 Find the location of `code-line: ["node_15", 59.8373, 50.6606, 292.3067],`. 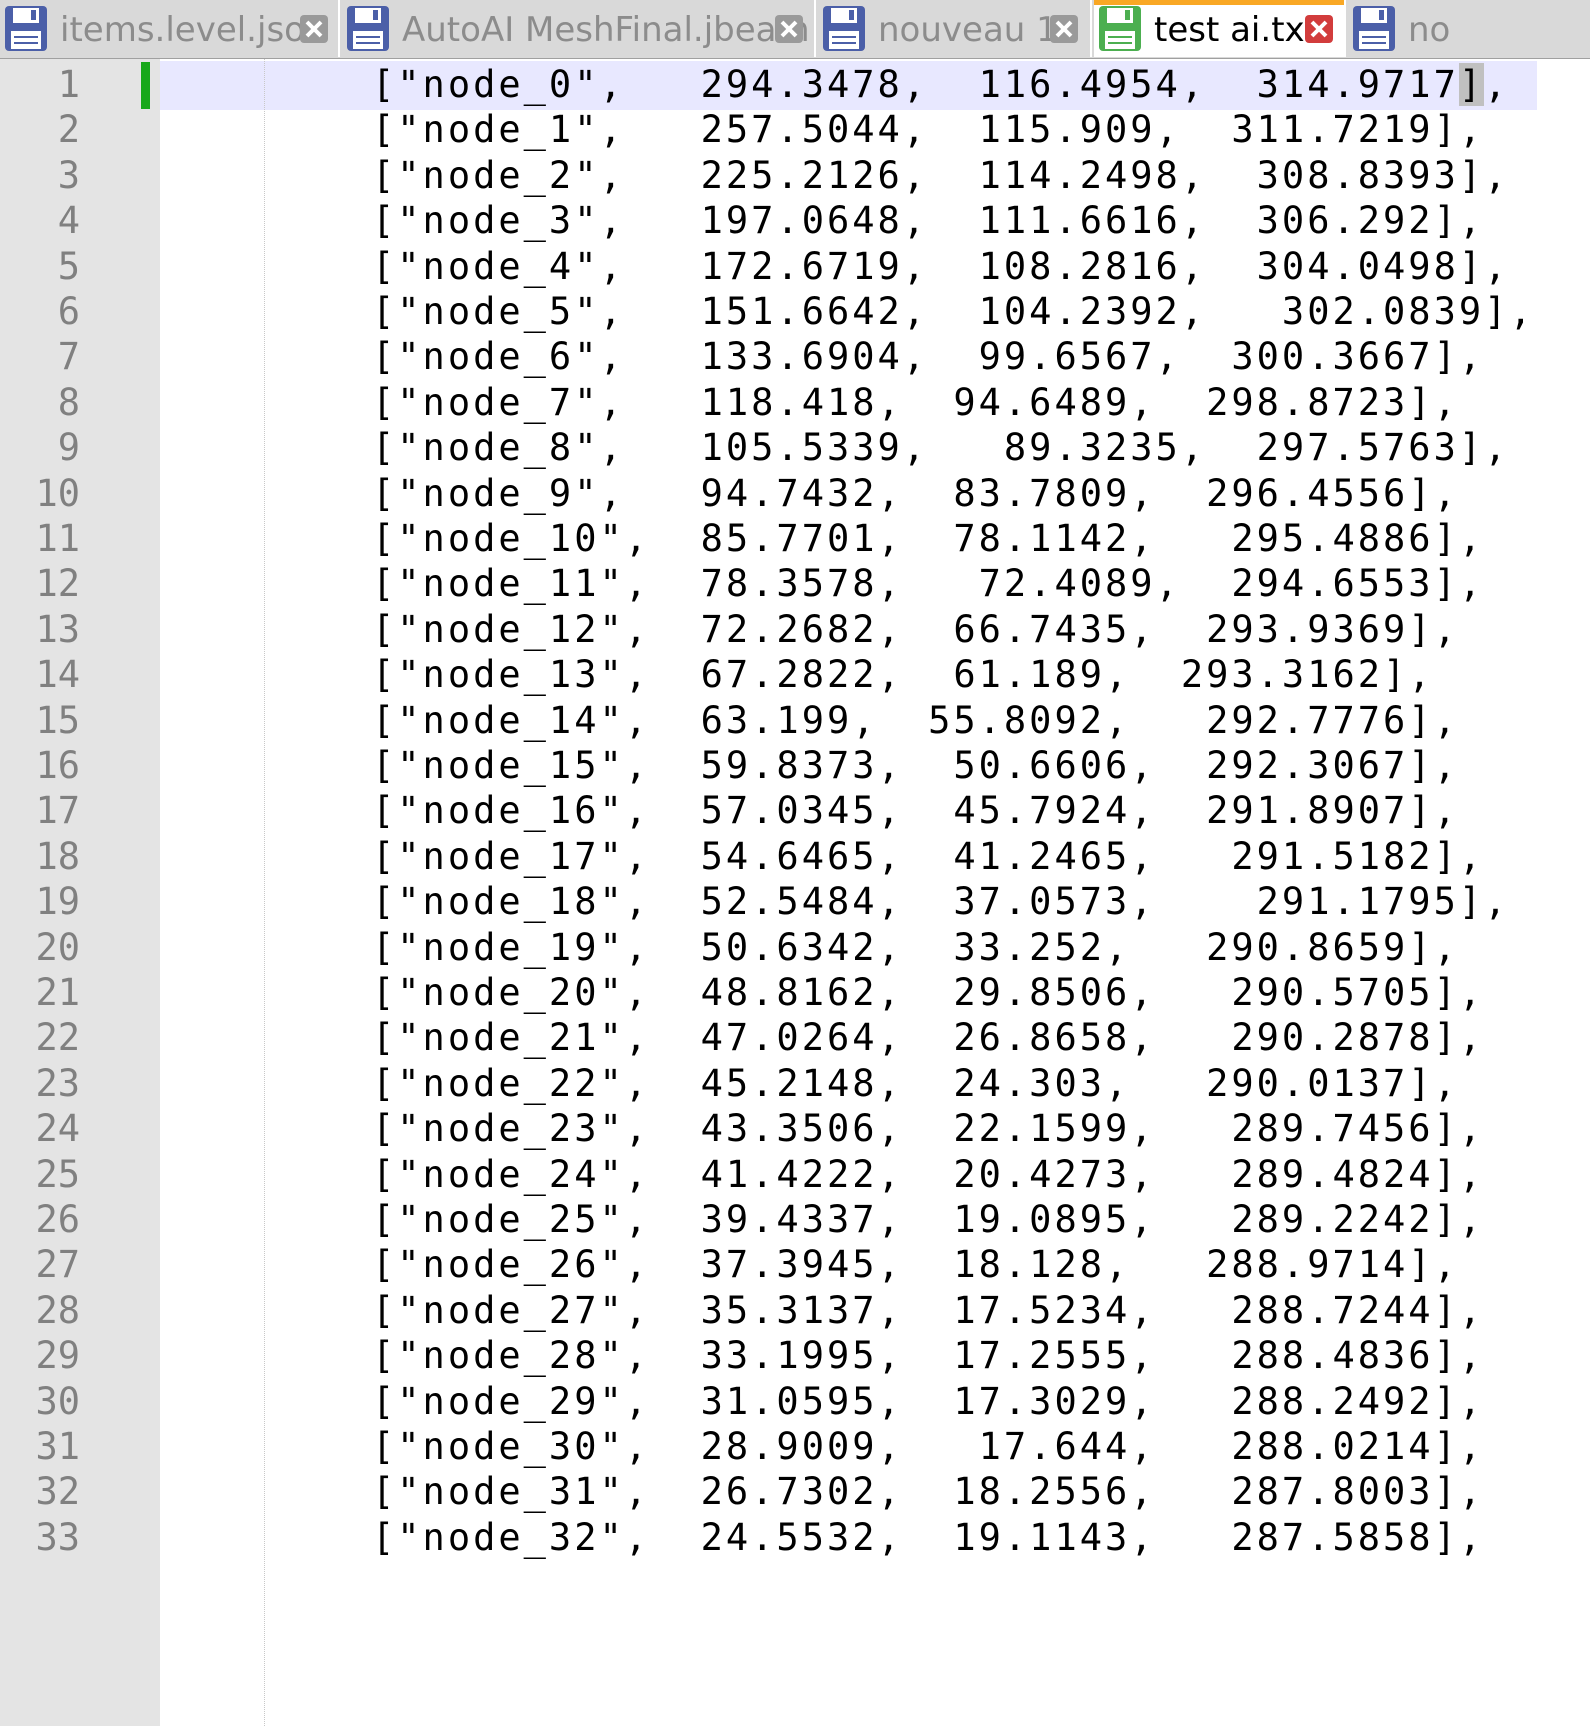

code-line: ["node_15", 59.8373, 50.6606, 292.3067], is located at coordinates (915, 766).